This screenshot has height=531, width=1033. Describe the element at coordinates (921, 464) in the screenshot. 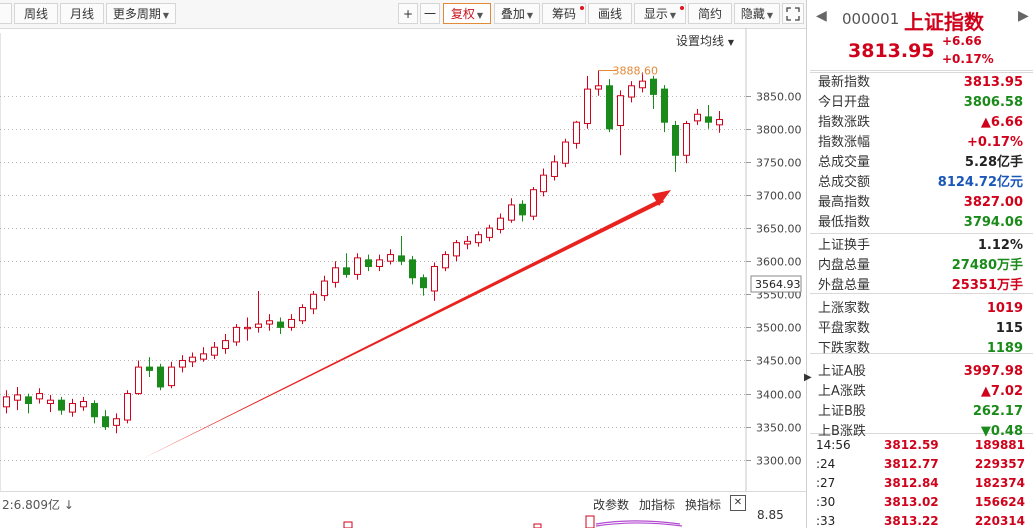

I see `trade-row: :24 3812.77 229357` at that location.